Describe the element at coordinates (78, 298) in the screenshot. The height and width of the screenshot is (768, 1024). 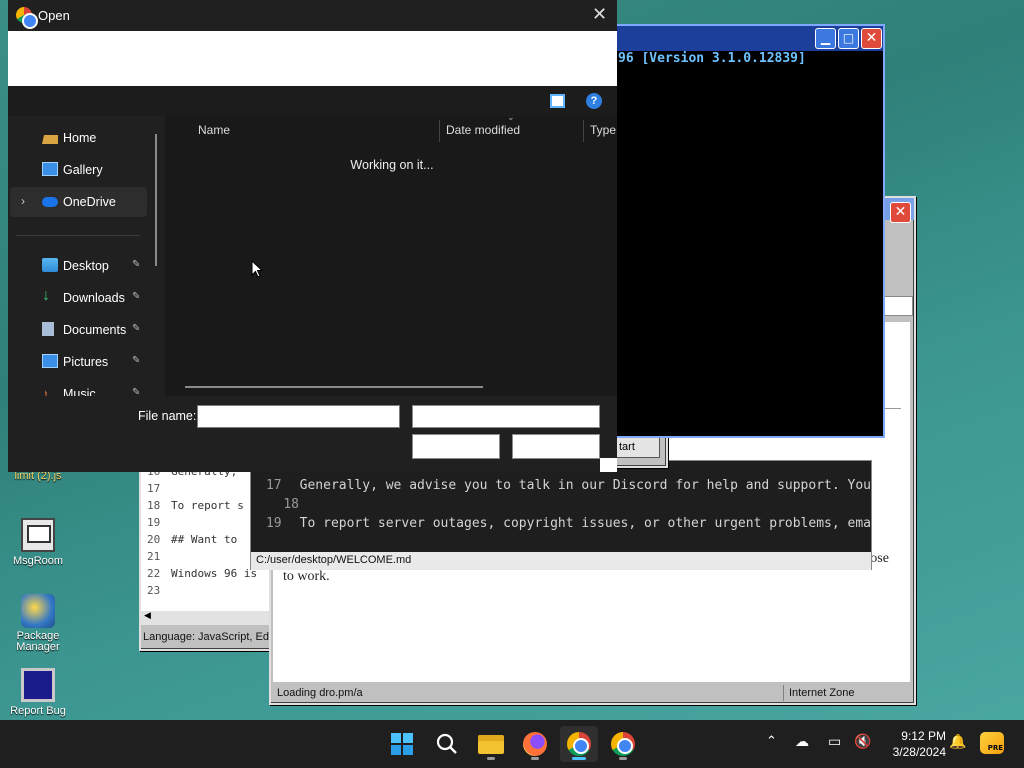
I see `nav-item-downloads: ↓ Downloads ✎` at that location.